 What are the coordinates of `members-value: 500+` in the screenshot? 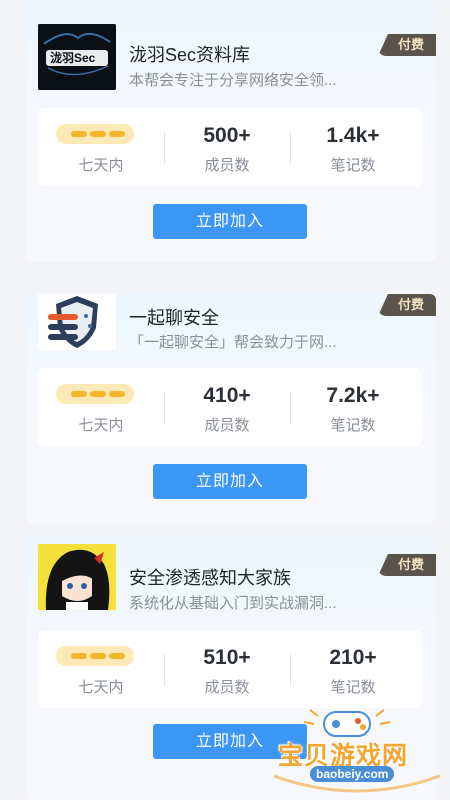 It's located at (227, 135).